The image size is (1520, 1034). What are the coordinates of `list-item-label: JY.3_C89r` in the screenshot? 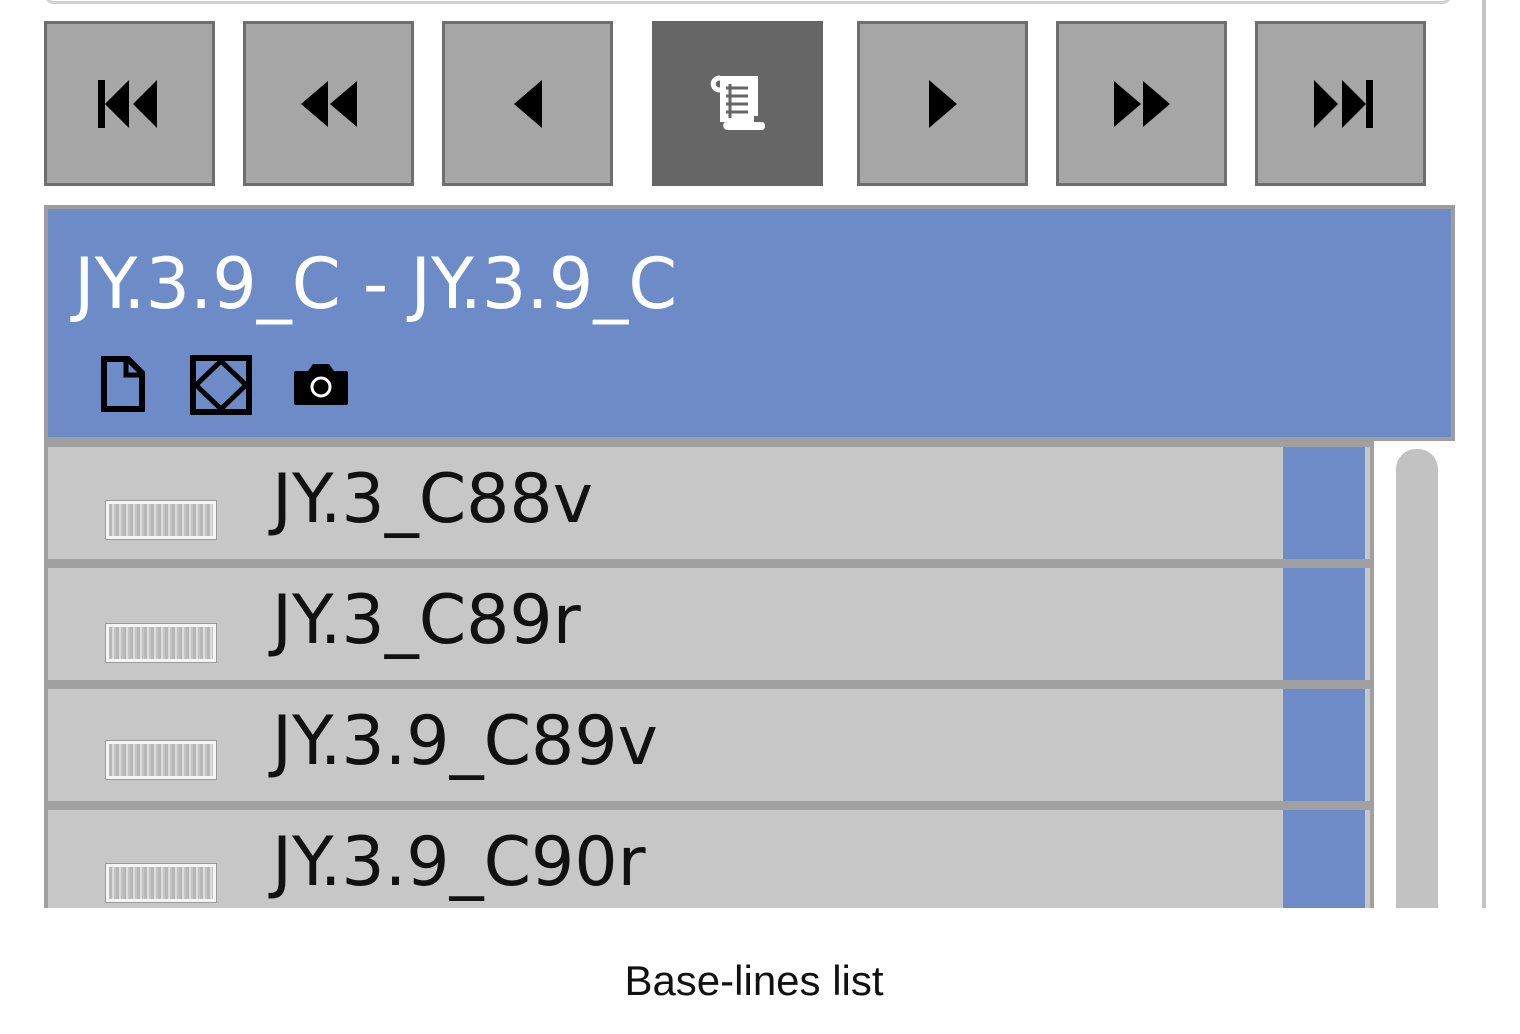 It's located at (426, 620).